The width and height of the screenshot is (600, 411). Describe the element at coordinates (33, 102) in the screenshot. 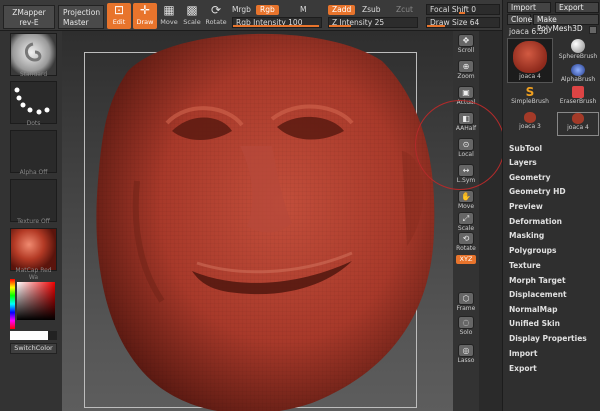

I see `stroke-selector` at that location.